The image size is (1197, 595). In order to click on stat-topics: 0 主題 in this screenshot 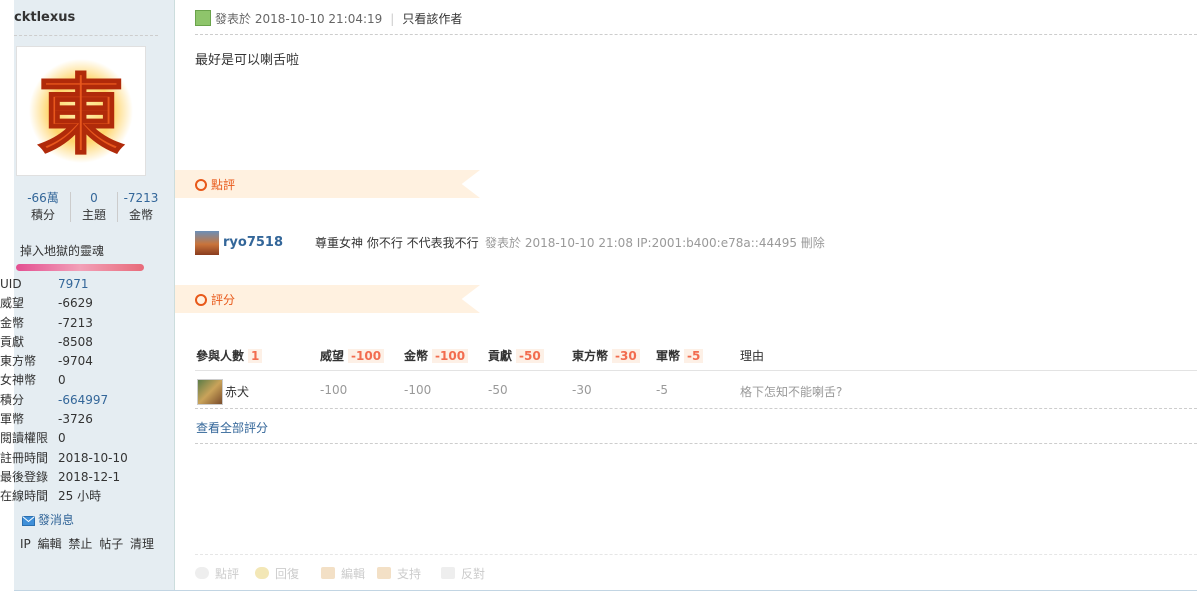, I will do `click(94, 207)`.